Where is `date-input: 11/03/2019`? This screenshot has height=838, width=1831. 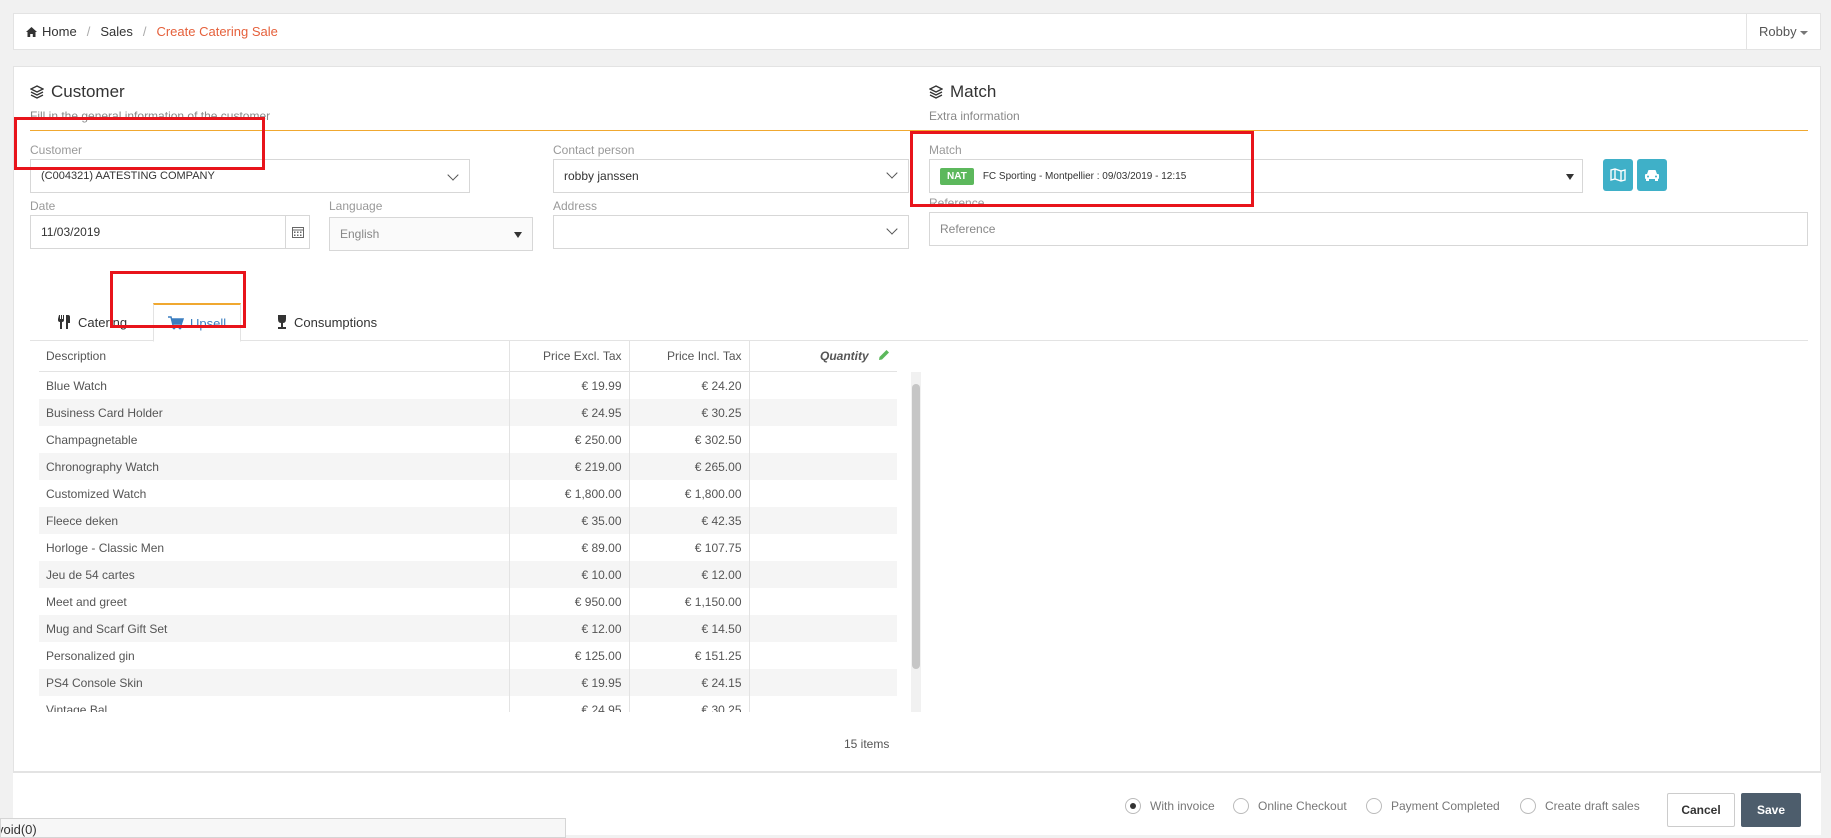 date-input: 11/03/2019 is located at coordinates (170, 232).